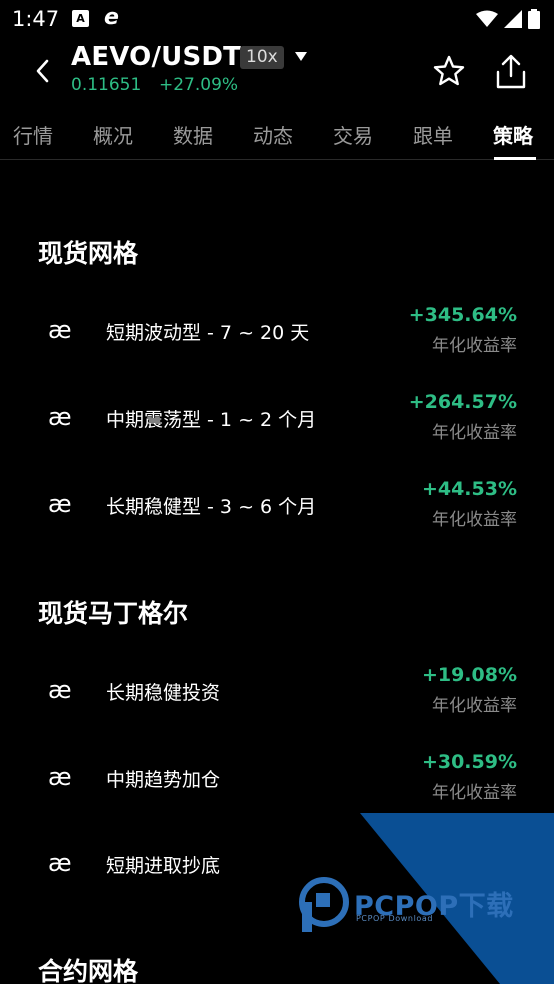  What do you see at coordinates (113, 613) in the screenshot?
I see `section-title-spot-martingale: 现货马丁格尔` at bounding box center [113, 613].